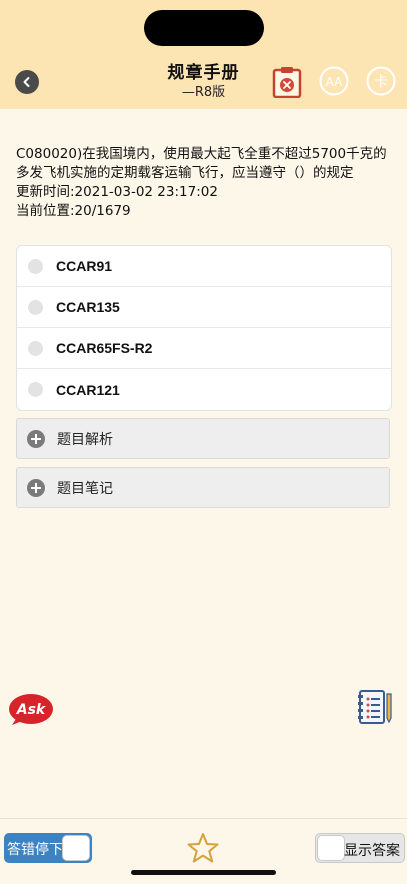 The width and height of the screenshot is (407, 884). Describe the element at coordinates (203, 54) in the screenshot. I see `app-header: 规章手册 —R8版 AA 卡` at that location.